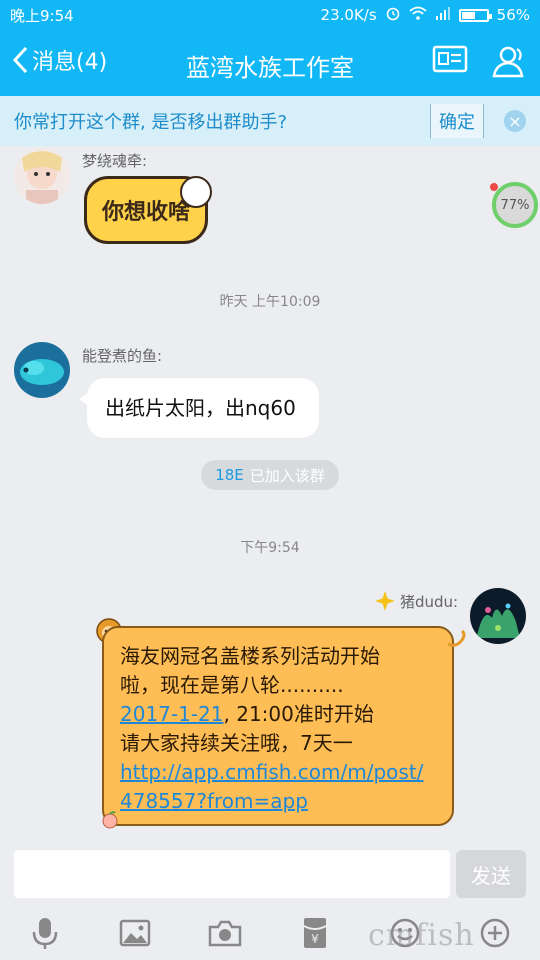 The width and height of the screenshot is (540, 960). Describe the element at coordinates (150, 122) in the screenshot. I see `notice-text: 你常打开这个群, 是否移出群助手?` at that location.